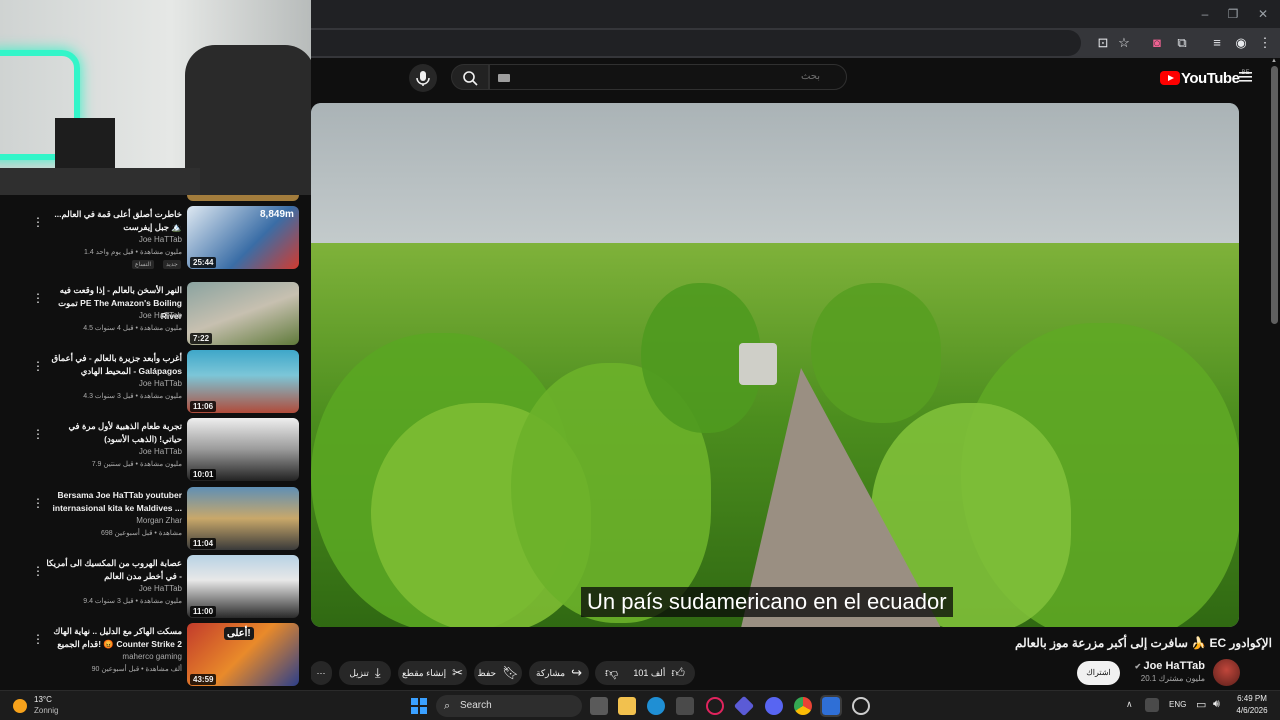 Image resolution: width=1280 pixels, height=720 pixels. What do you see at coordinates (810, 76) in the screenshot?
I see `search-placeholder: بحث` at bounding box center [810, 76].